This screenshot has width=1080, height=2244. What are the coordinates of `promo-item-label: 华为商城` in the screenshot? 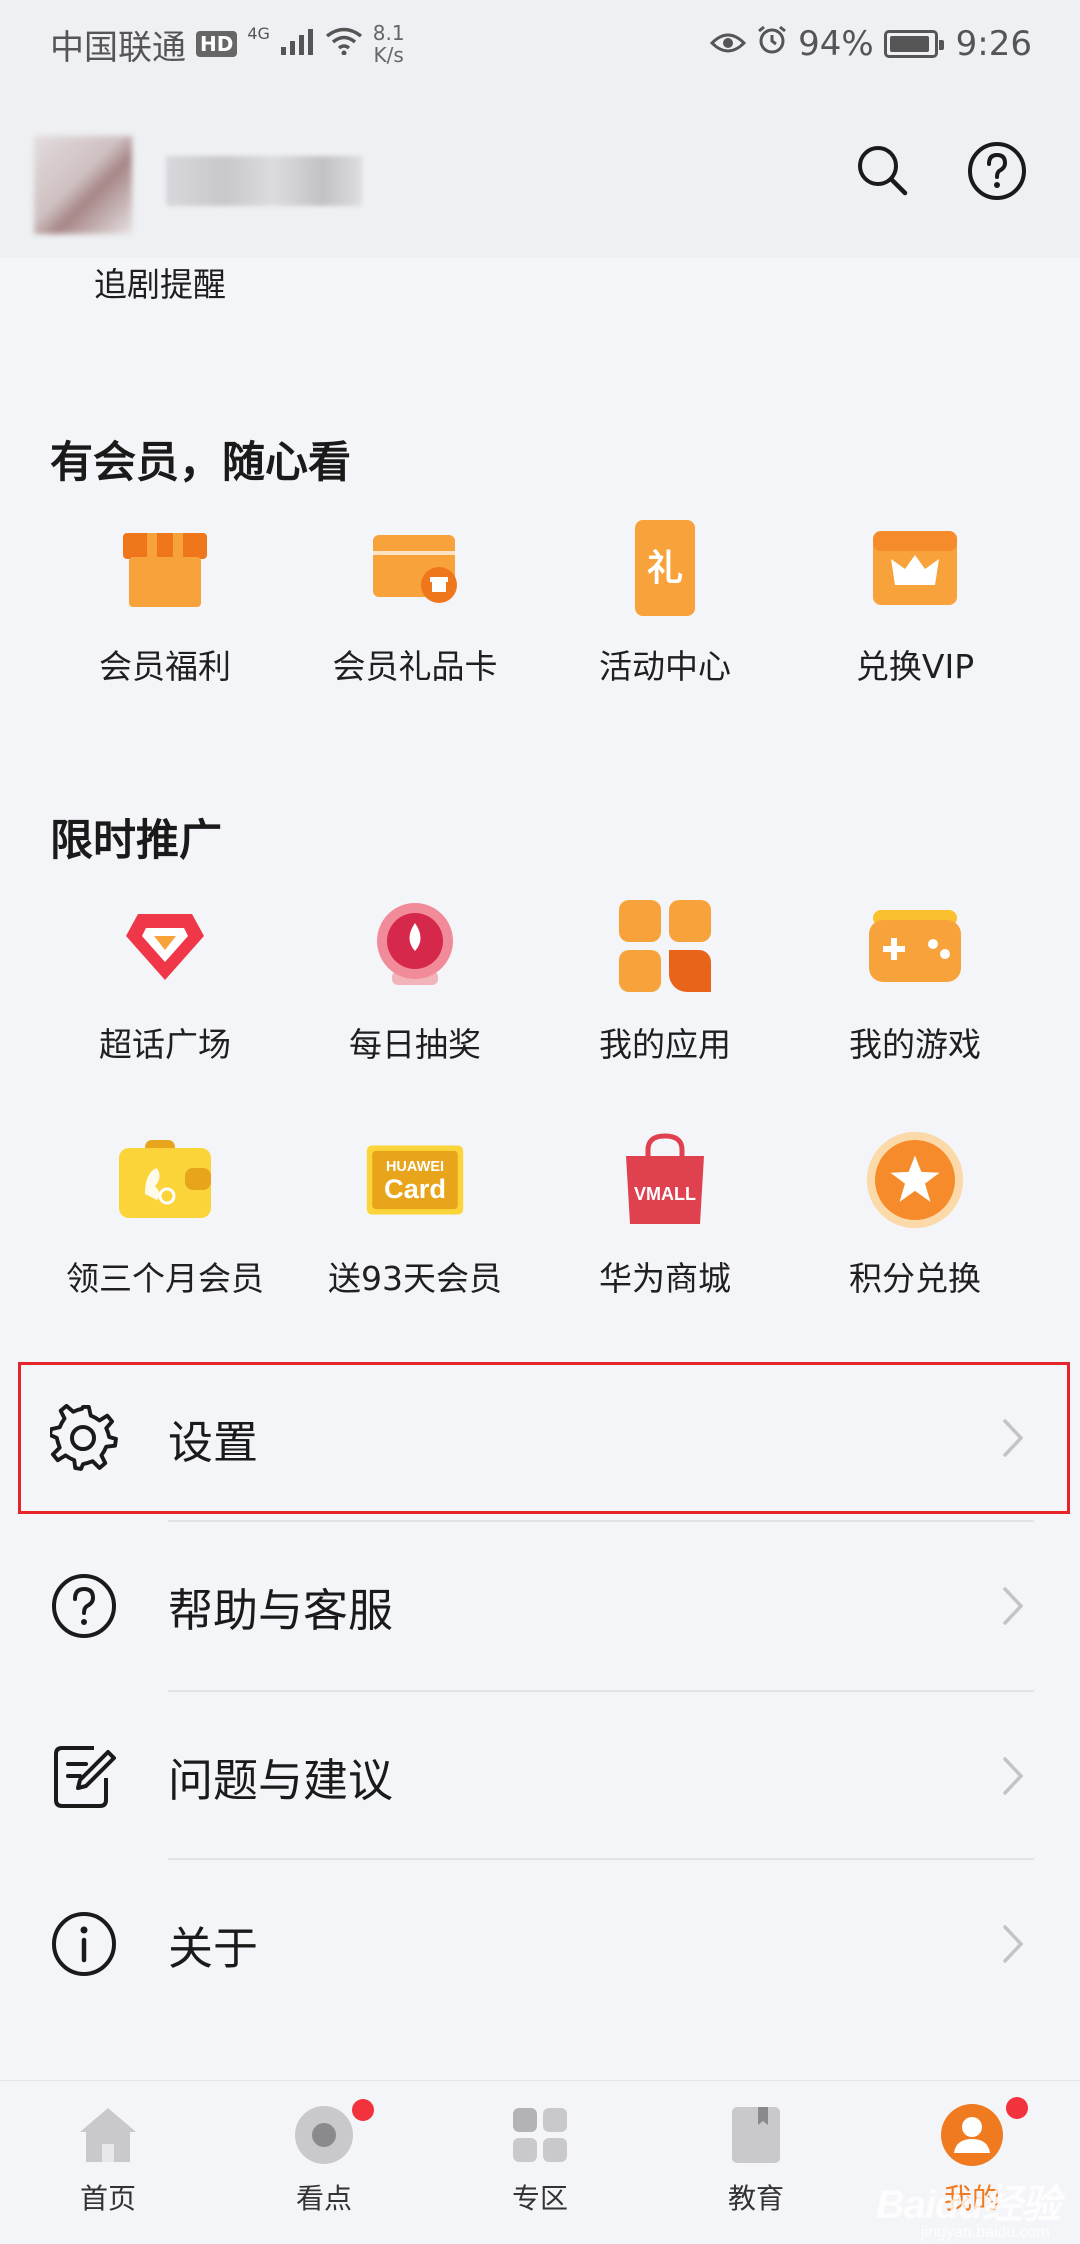 It's located at (665, 1278).